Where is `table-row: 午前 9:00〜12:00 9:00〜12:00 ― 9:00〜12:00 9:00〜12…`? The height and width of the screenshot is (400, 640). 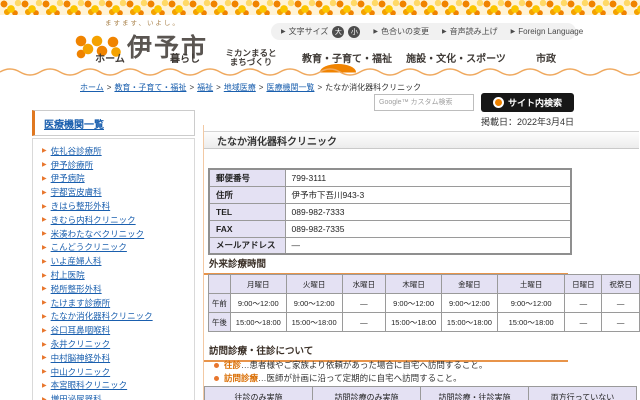 table-row: 午前 9:00〜12:00 9:00〜12:00 ― 9:00〜12:00 9:00〜12… is located at coordinates (424, 303).